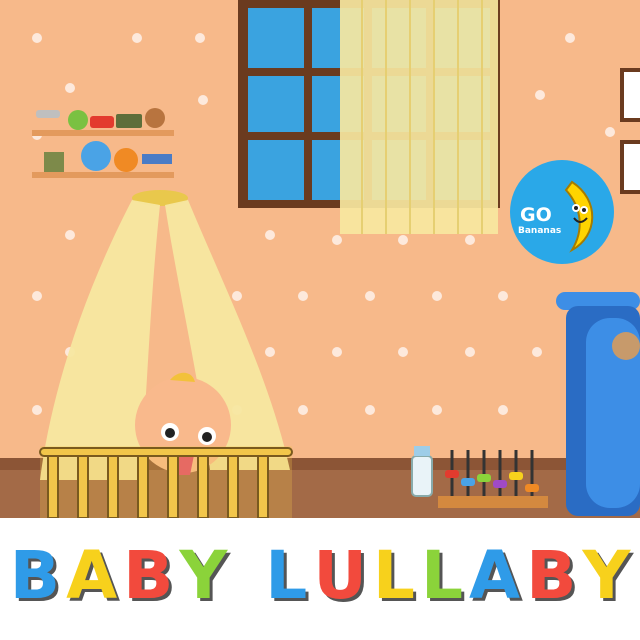 The image size is (640, 640). Describe the element at coordinates (340, 575) in the screenshot. I see `title-letter: U` at that location.